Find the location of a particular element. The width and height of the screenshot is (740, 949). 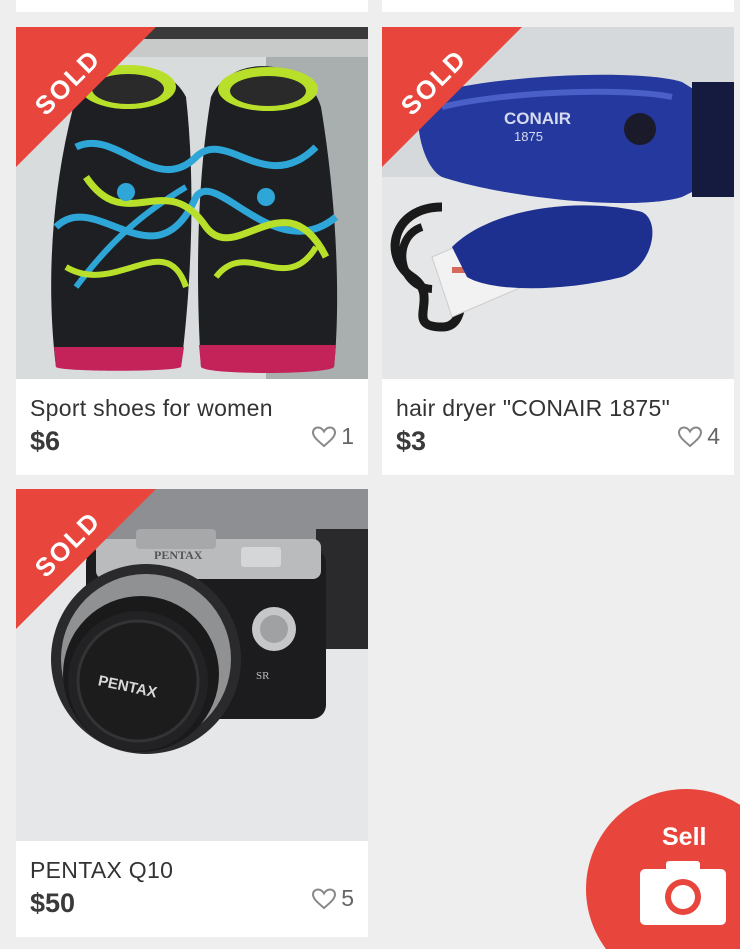

listing-info: PENTAX Q10 $50 5 is located at coordinates (192, 889).